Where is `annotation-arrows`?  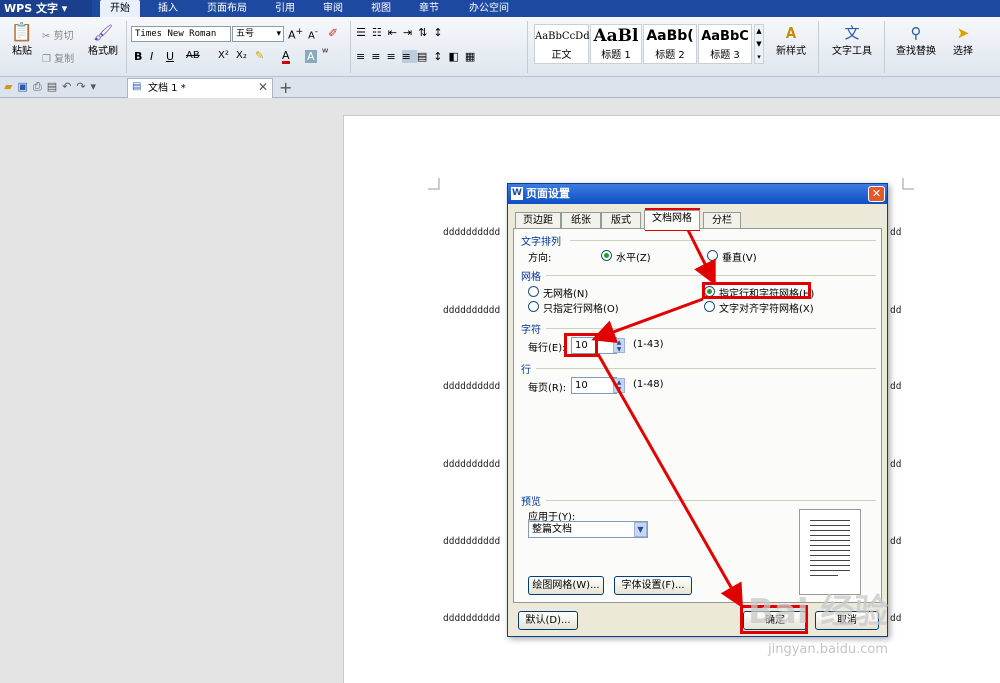
annotation-arrows is located at coordinates (667, 419).